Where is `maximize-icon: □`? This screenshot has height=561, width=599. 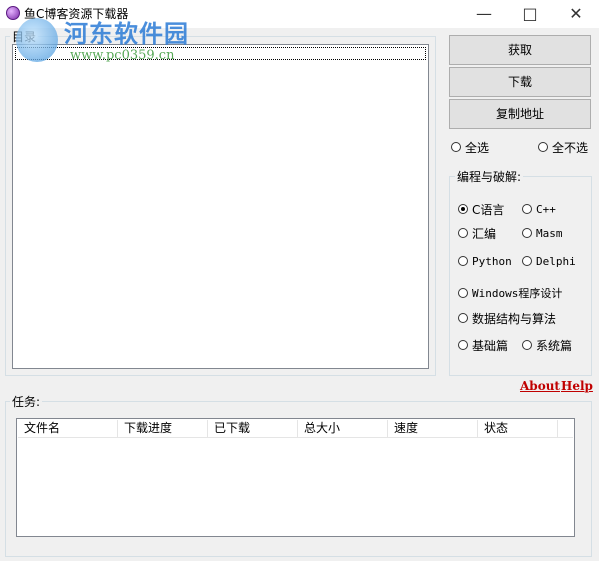
maximize-icon: □ is located at coordinates (530, 14).